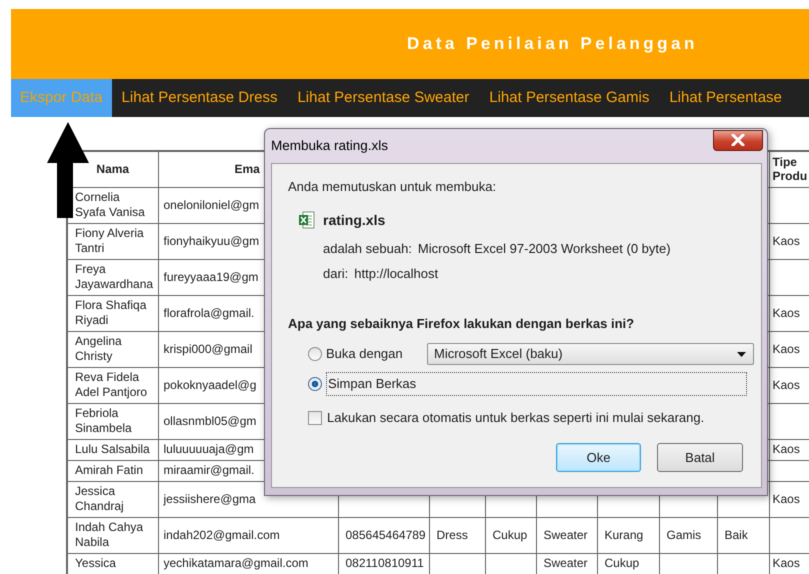 This screenshot has height=574, width=809. What do you see at coordinates (536, 384) in the screenshot?
I see `radio-label: Simpan Berkas` at bounding box center [536, 384].